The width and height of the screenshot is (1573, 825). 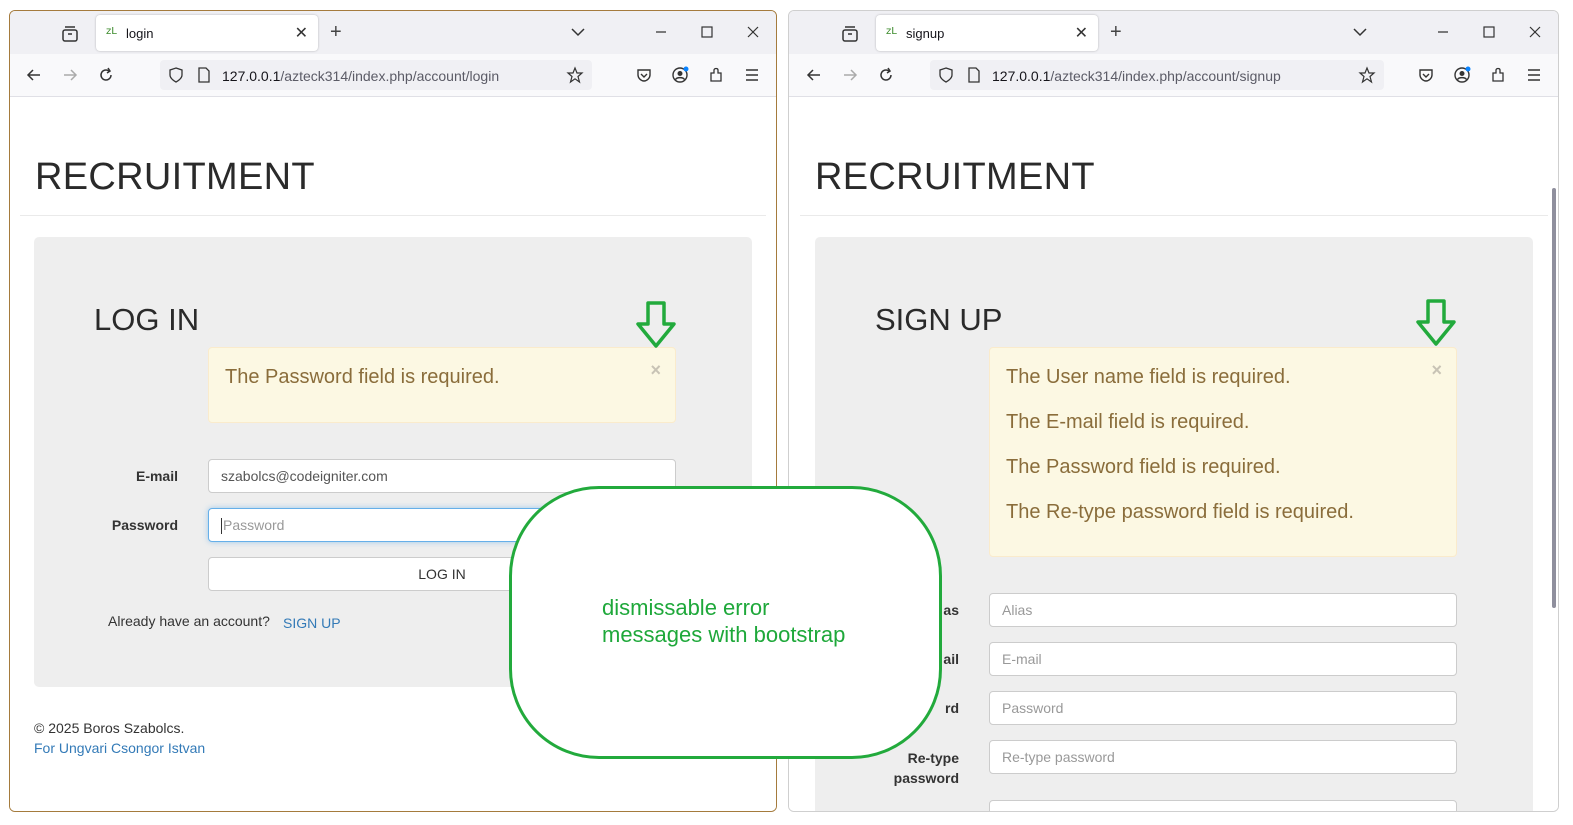 What do you see at coordinates (144, 525) in the screenshot?
I see `password-label: Password` at bounding box center [144, 525].